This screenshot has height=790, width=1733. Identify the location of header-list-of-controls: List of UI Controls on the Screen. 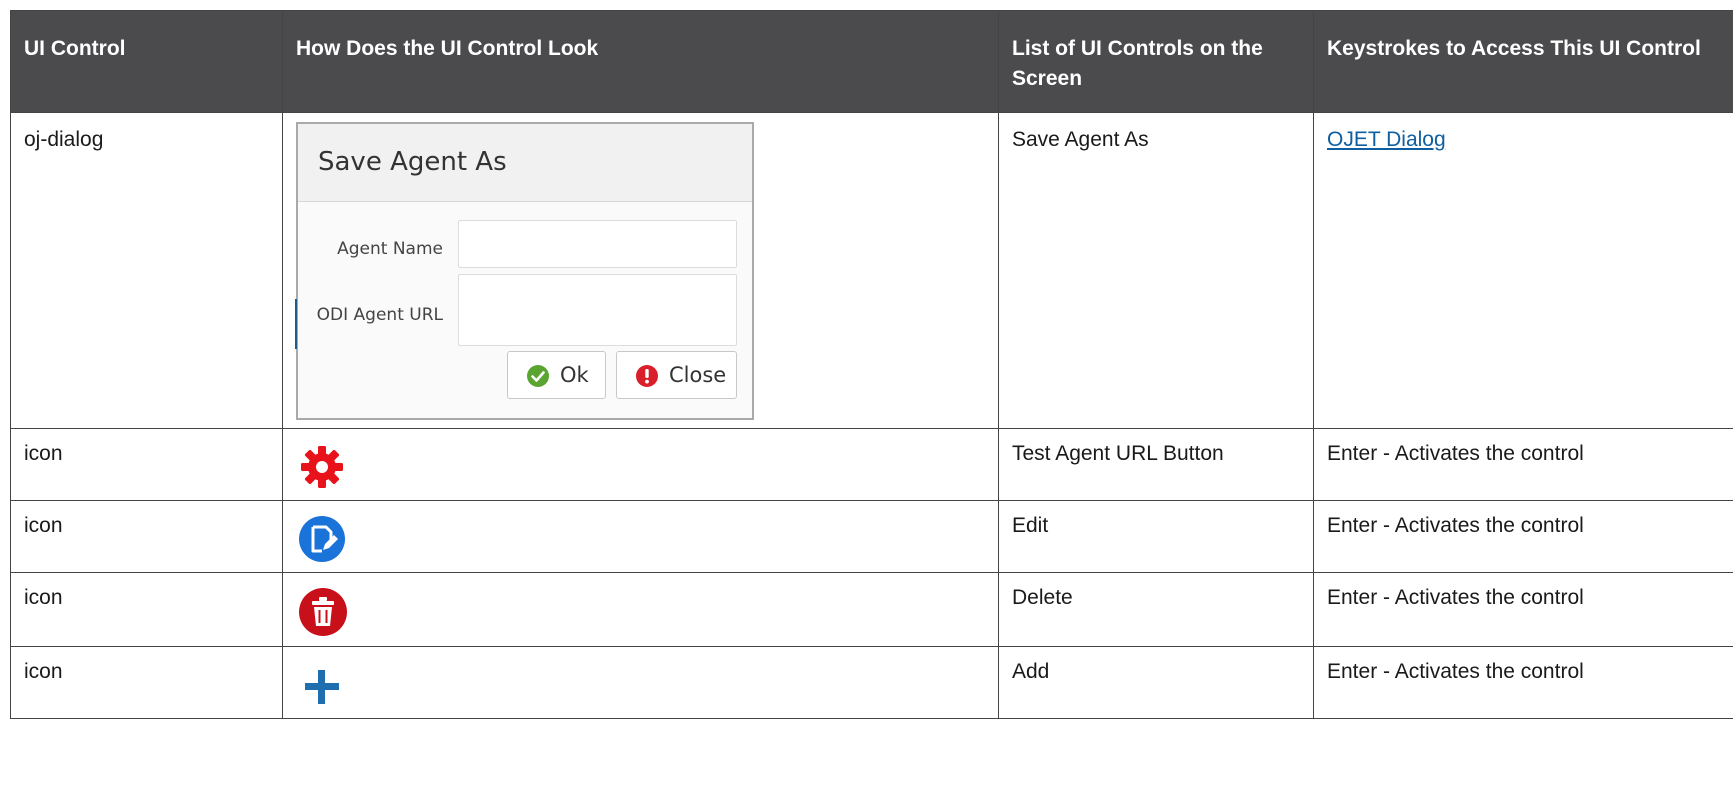
(1156, 61).